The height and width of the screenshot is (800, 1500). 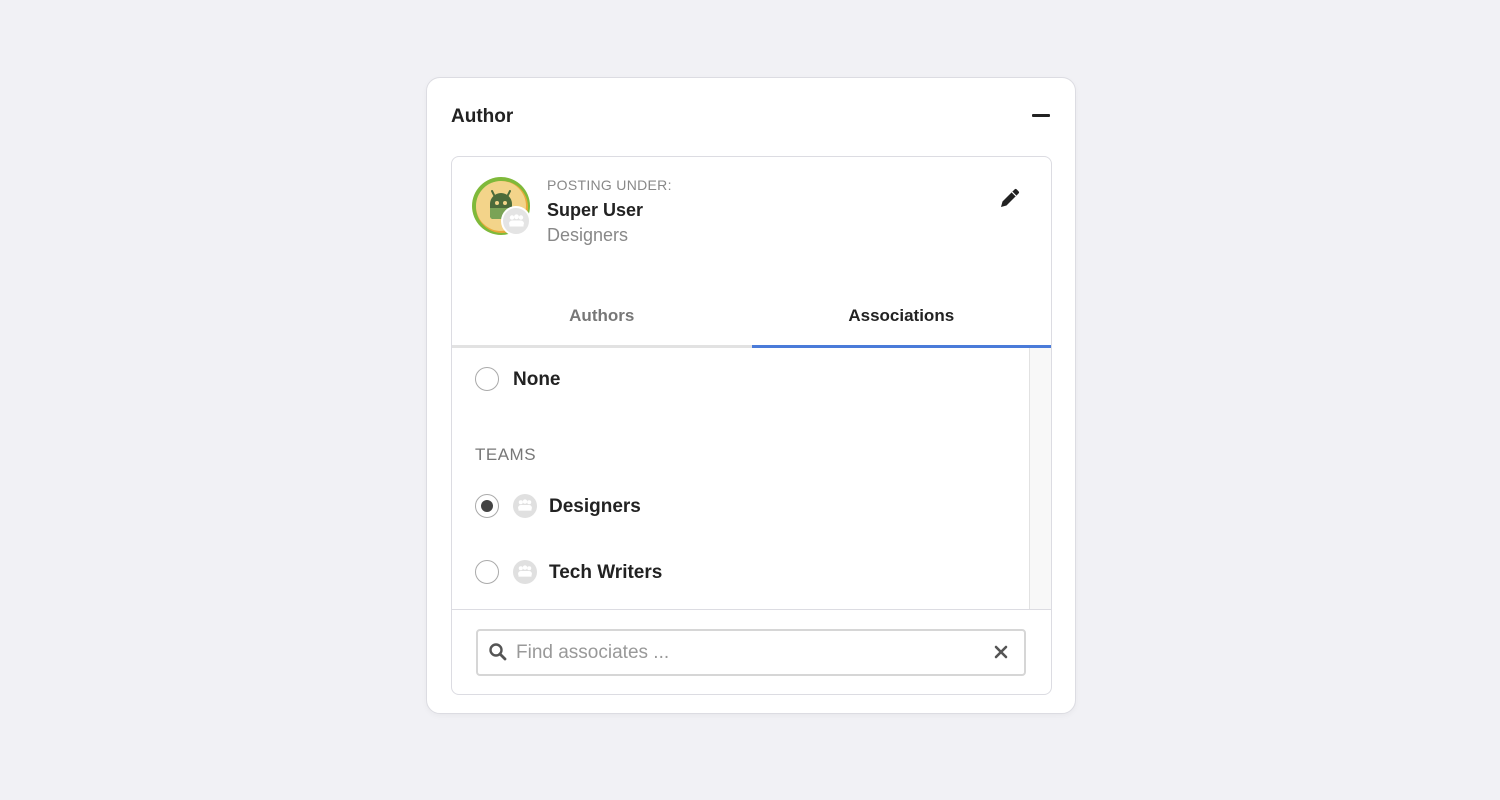 What do you see at coordinates (487, 572) in the screenshot?
I see `radio-tech-writers` at bounding box center [487, 572].